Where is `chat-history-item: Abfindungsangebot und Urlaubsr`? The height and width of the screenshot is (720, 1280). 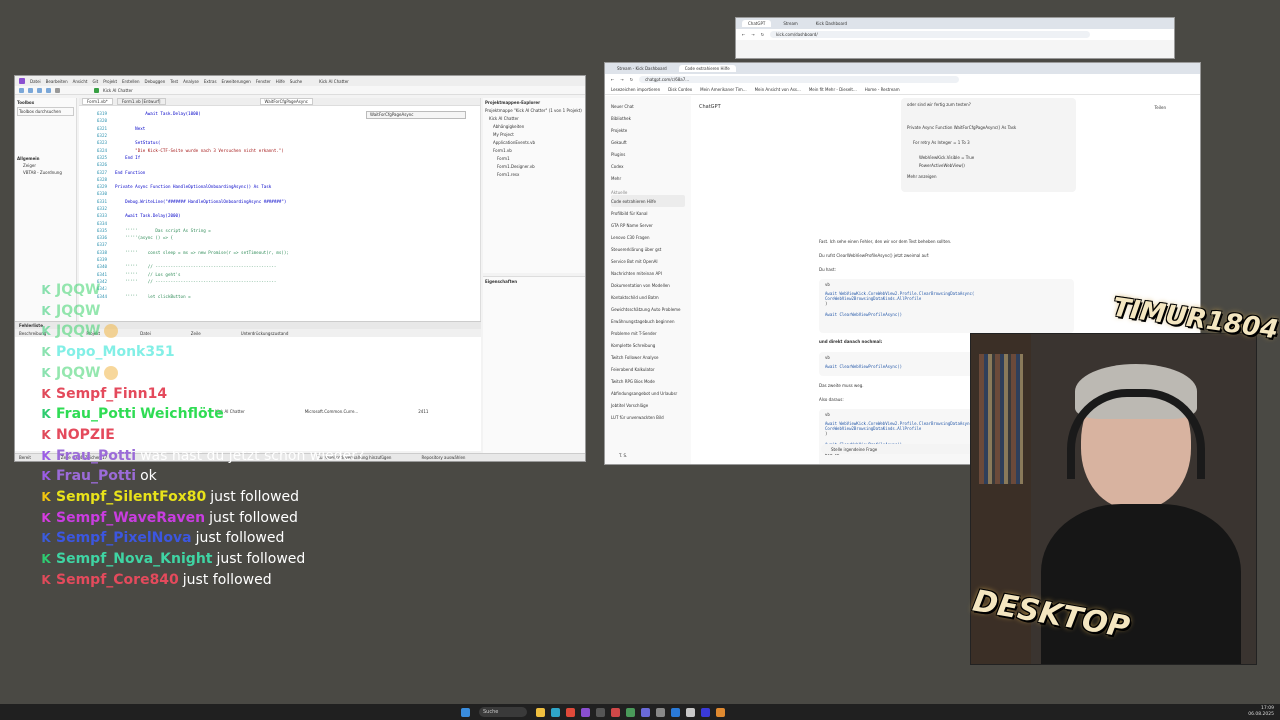
chat-history-item: Abfindungsangebot und Urlaubsr is located at coordinates (648, 393).